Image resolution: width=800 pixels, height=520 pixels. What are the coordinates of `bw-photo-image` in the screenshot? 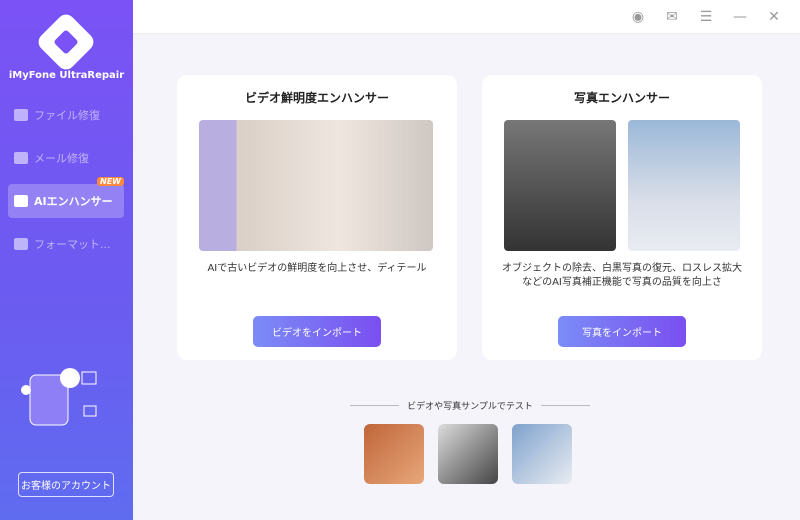 It's located at (560, 185).